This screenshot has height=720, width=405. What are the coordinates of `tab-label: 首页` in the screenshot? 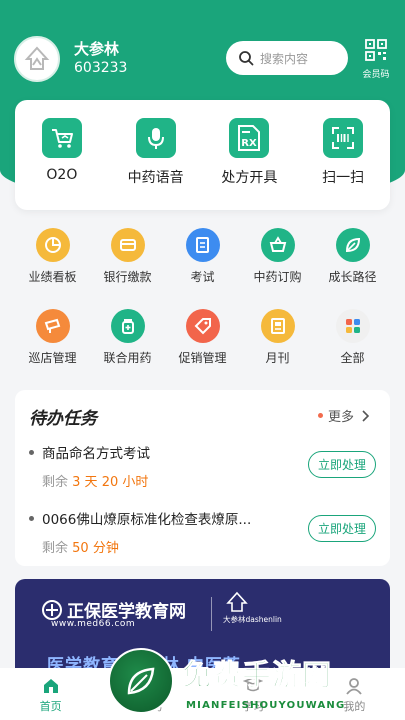 It's located at (50, 706).